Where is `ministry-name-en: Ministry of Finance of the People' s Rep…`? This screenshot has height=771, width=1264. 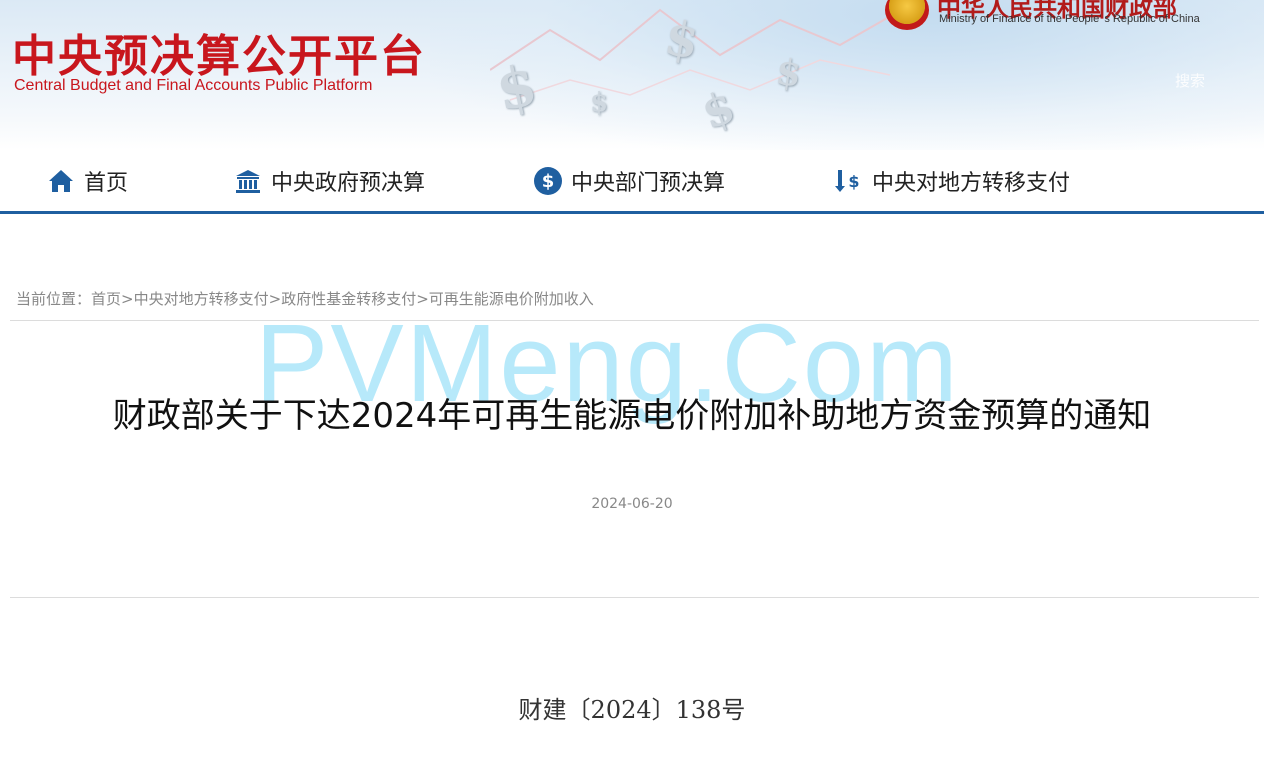 ministry-name-en: Ministry of Finance of the People' s Rep… is located at coordinates (1069, 19).